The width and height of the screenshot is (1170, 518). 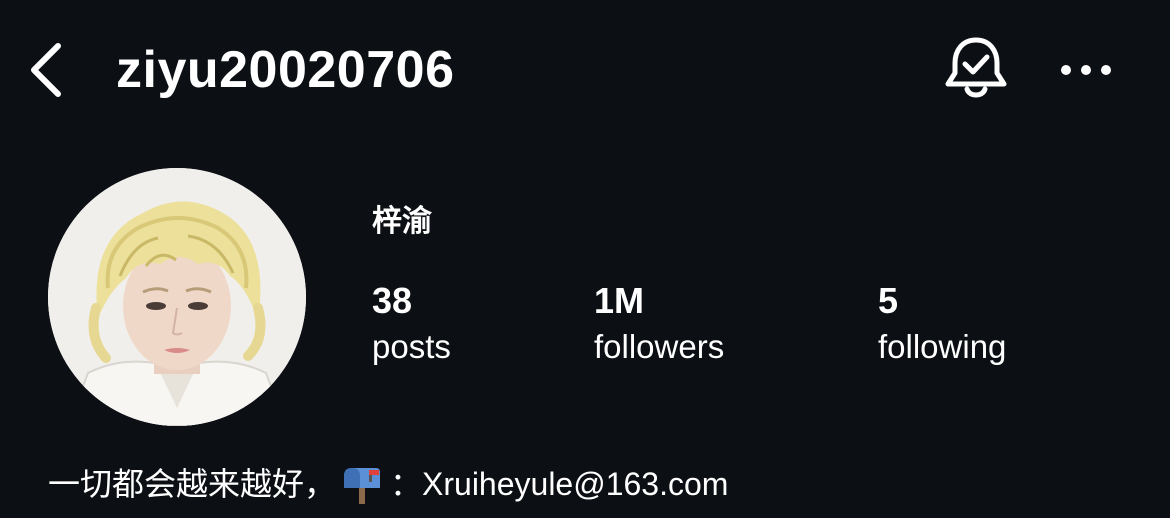 What do you see at coordinates (411, 346) in the screenshot?
I see `stat-posts-label: posts` at bounding box center [411, 346].